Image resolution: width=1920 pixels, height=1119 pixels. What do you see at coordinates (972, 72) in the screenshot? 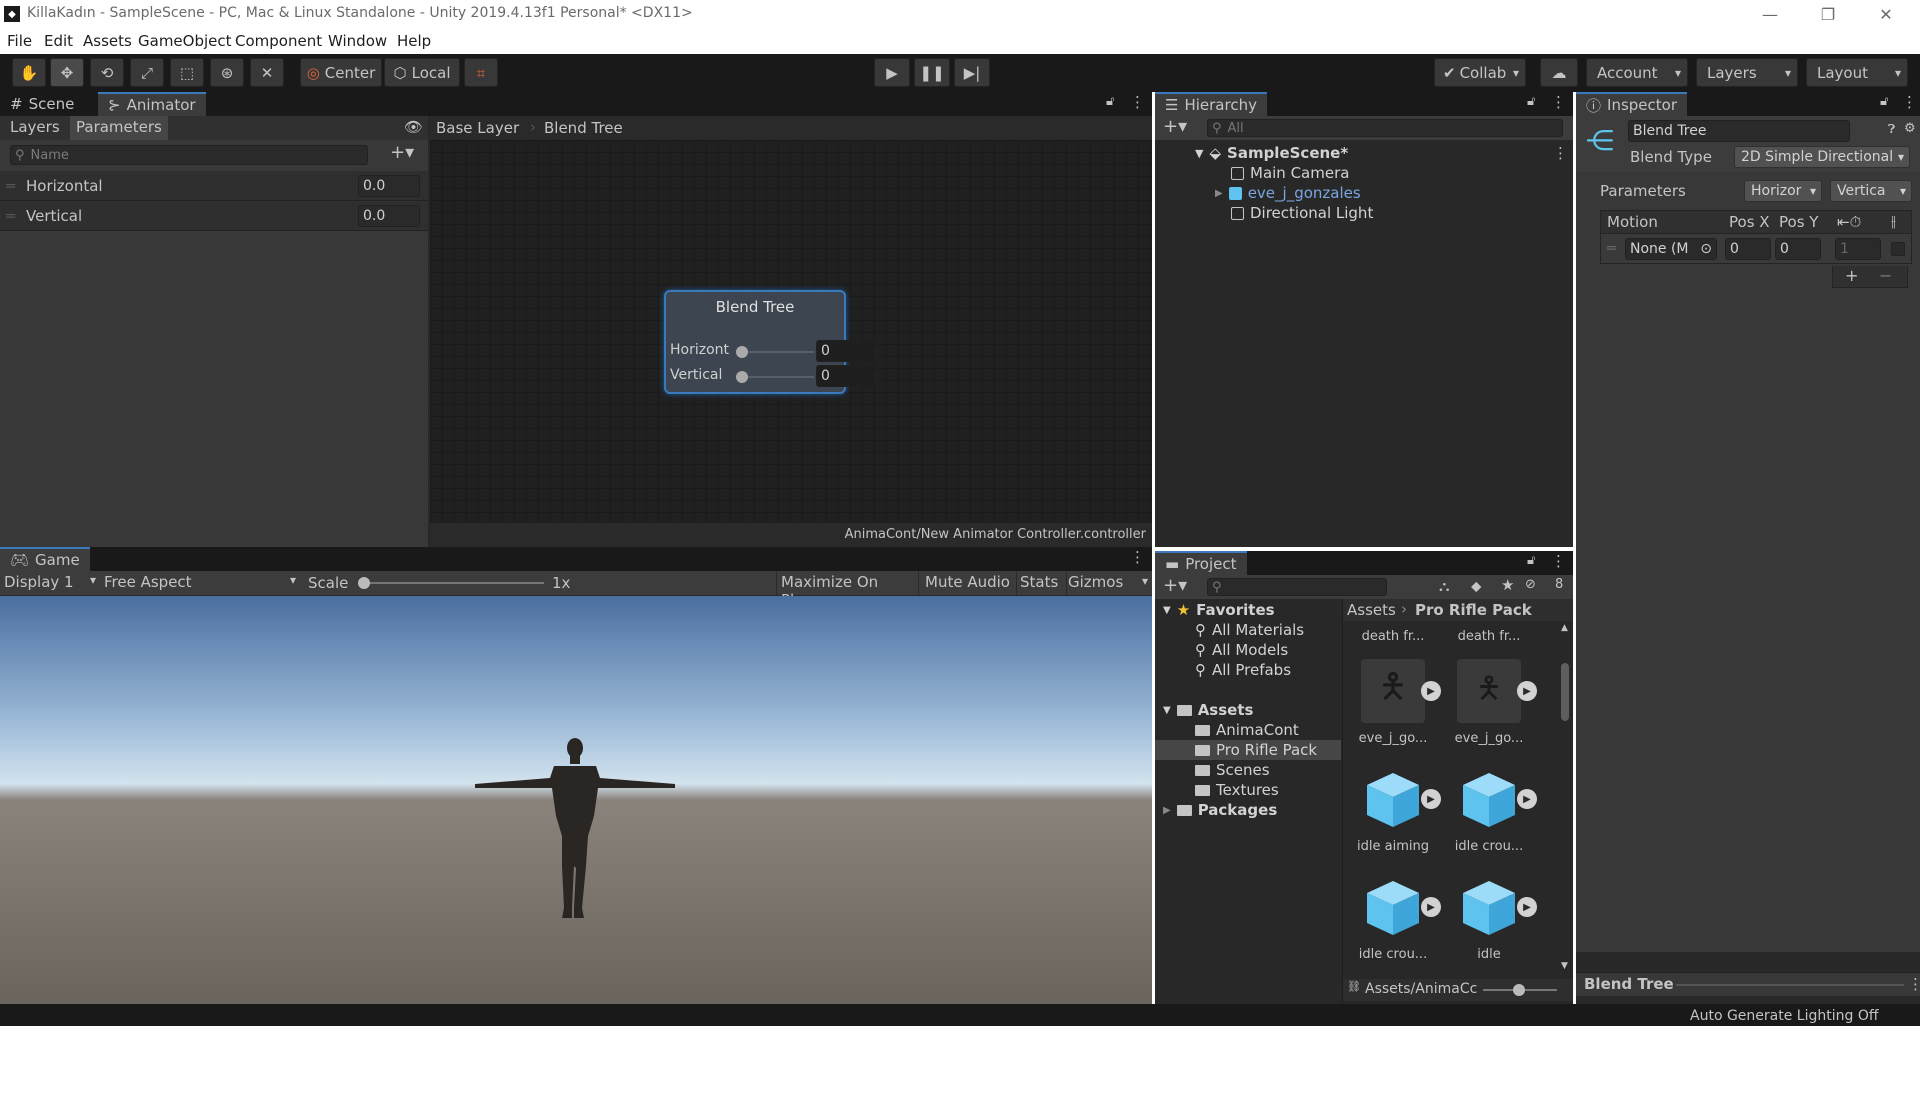
I see `step-button: ▶|` at bounding box center [972, 72].